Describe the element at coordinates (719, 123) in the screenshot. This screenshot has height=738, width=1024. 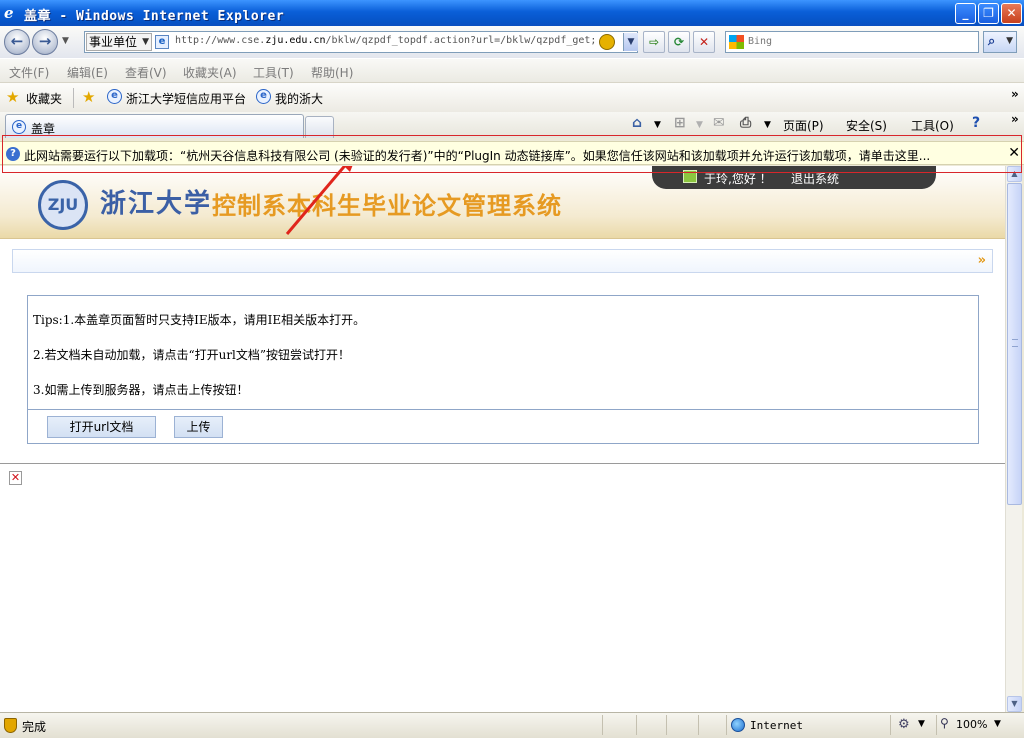
I see `read-mail-icon: ✉` at that location.